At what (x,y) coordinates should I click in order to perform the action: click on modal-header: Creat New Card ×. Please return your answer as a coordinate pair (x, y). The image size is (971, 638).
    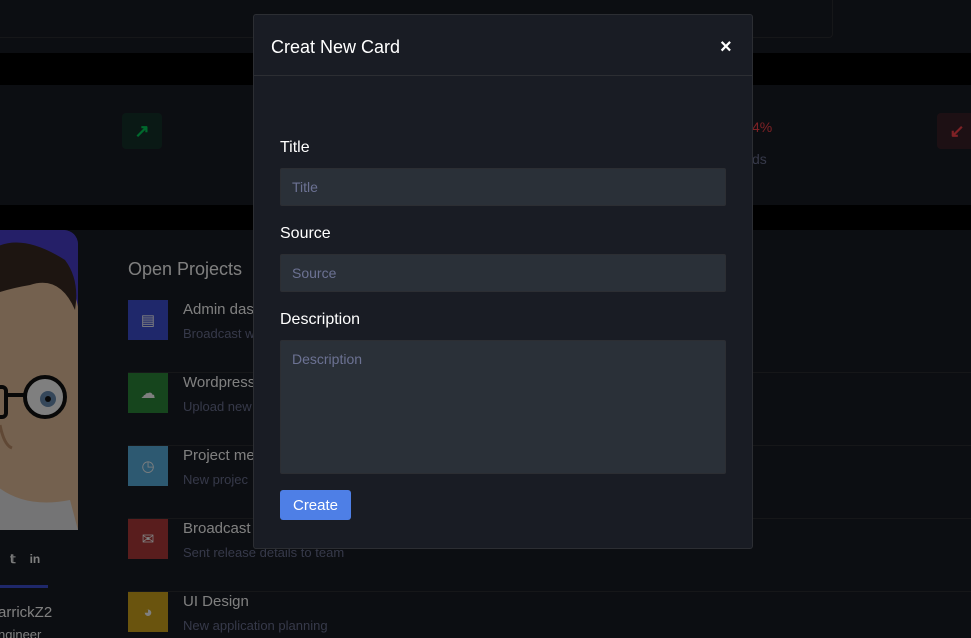
    Looking at the image, I should click on (503, 45).